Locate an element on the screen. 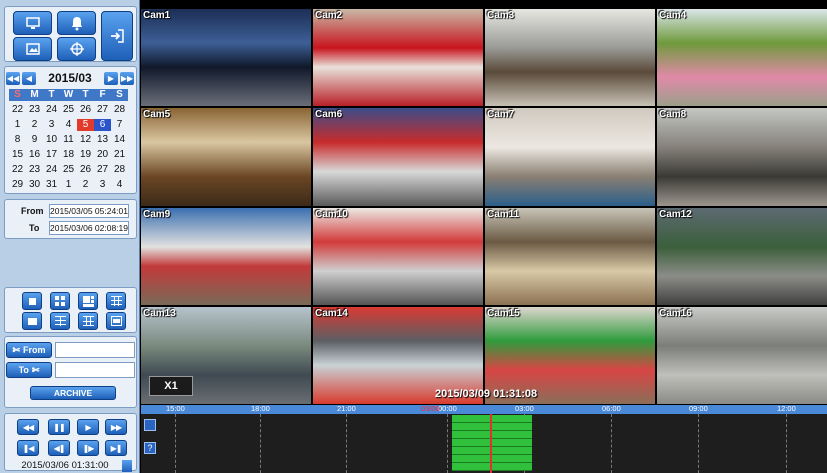 The height and width of the screenshot is (473, 827). calendar-day: 18 is located at coordinates (68, 155).